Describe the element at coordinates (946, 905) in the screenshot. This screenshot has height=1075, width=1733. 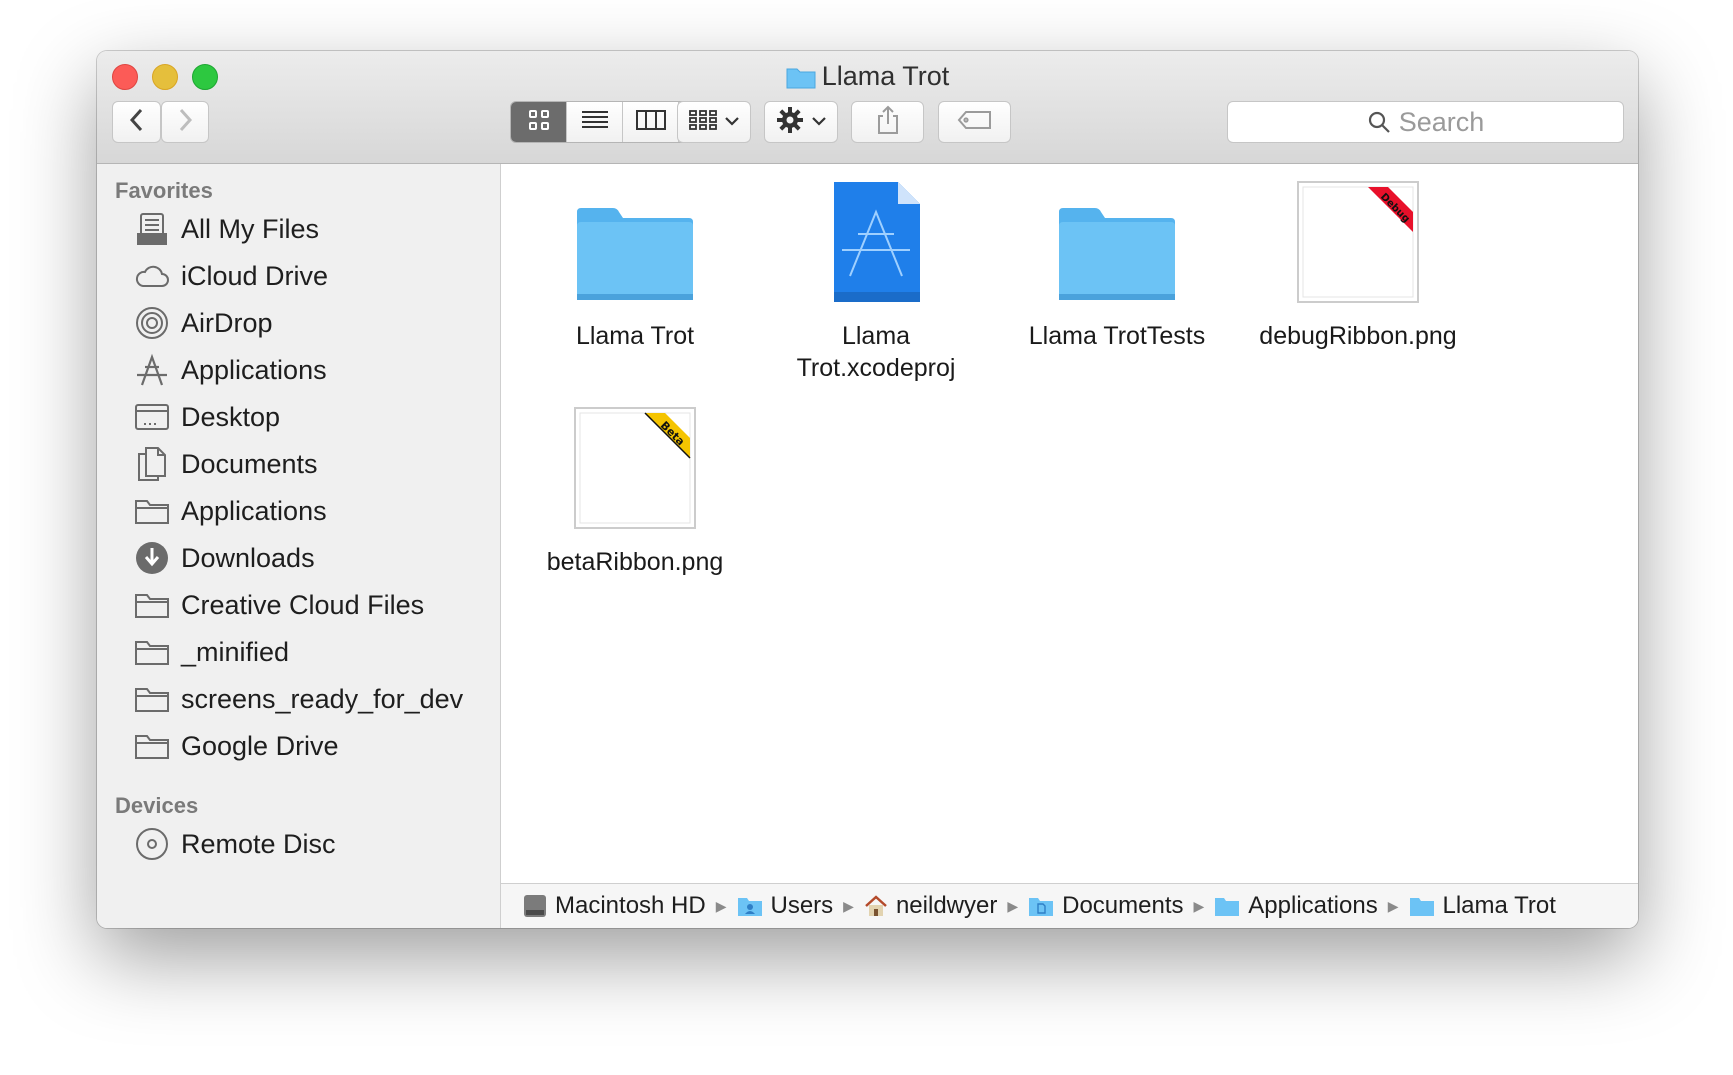
I see `path-label: neildwyer` at that location.